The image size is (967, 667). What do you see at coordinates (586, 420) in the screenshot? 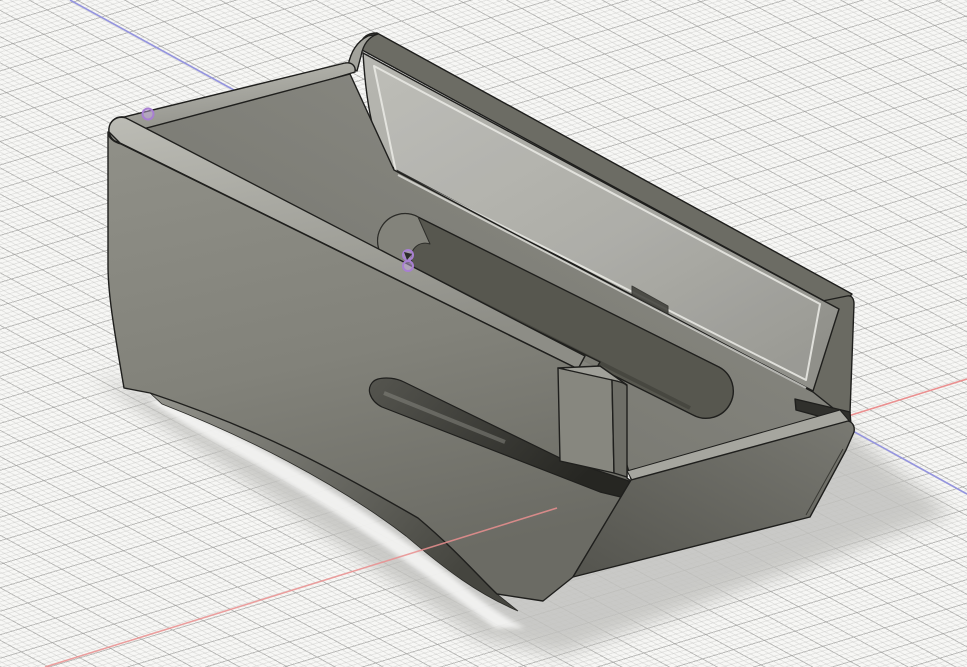
I see `wall-end-cap-front` at bounding box center [586, 420].